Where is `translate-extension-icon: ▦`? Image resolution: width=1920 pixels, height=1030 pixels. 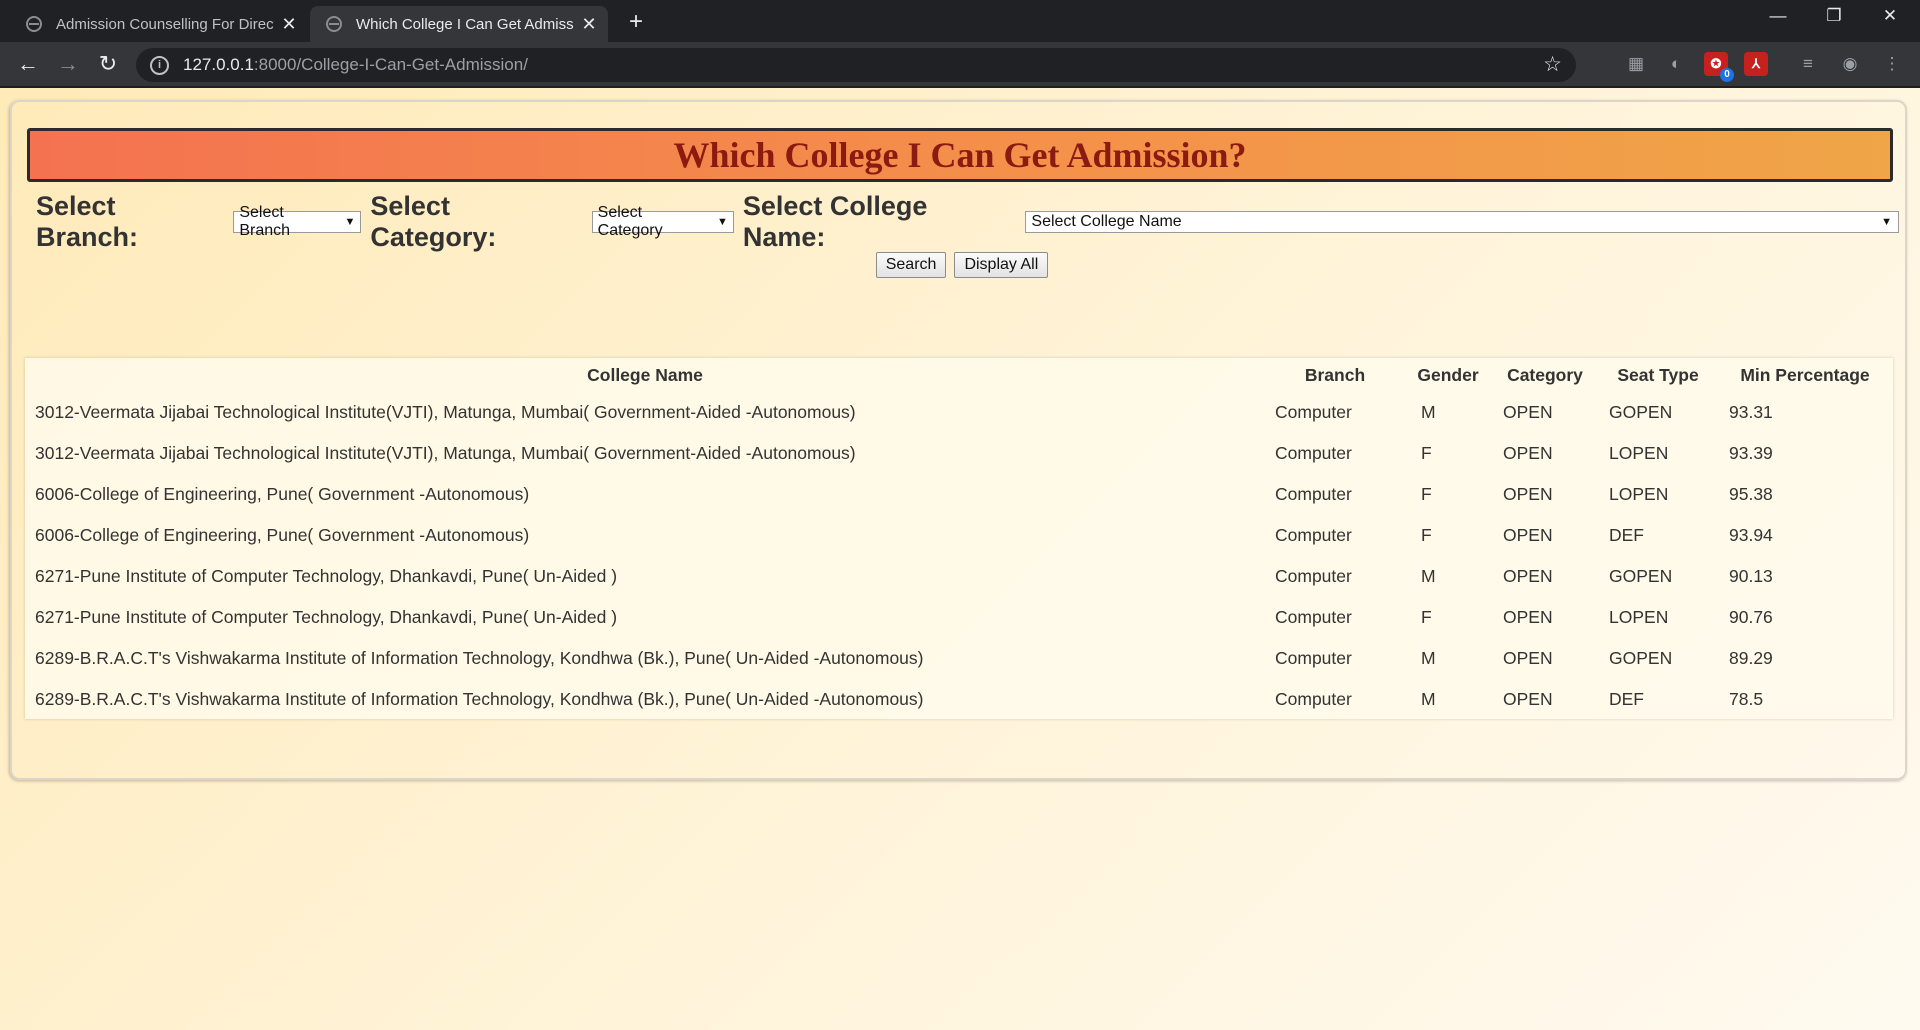
translate-extension-icon: ▦ is located at coordinates (1636, 64).